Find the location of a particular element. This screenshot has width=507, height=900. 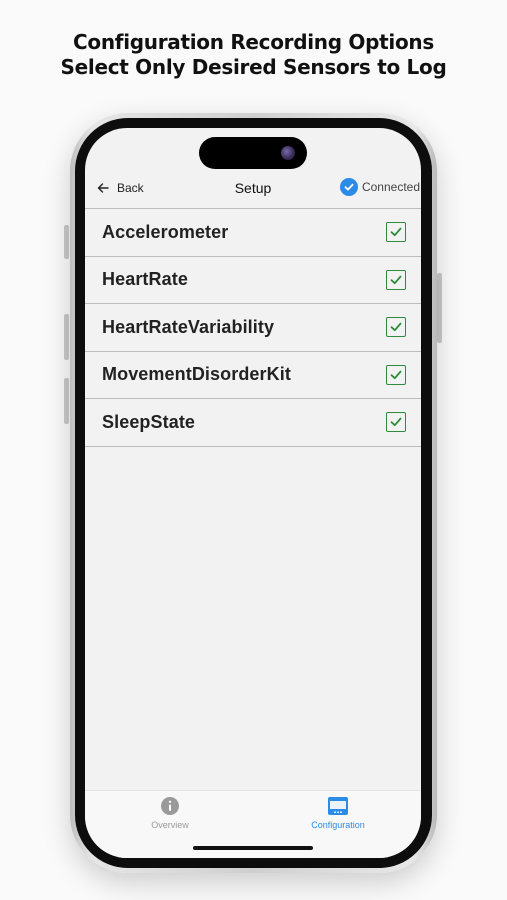

sensor-row-sleepstate: SleepState is located at coordinates (253, 423).